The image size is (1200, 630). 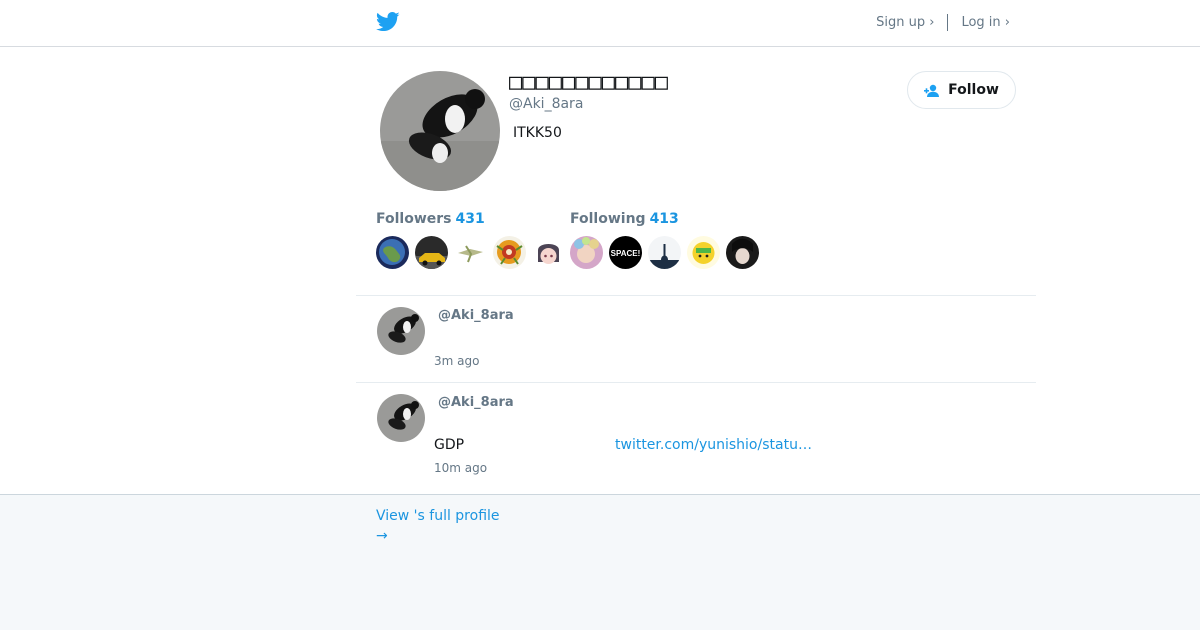 I want to click on add-user-icon, so click(x=932, y=90).